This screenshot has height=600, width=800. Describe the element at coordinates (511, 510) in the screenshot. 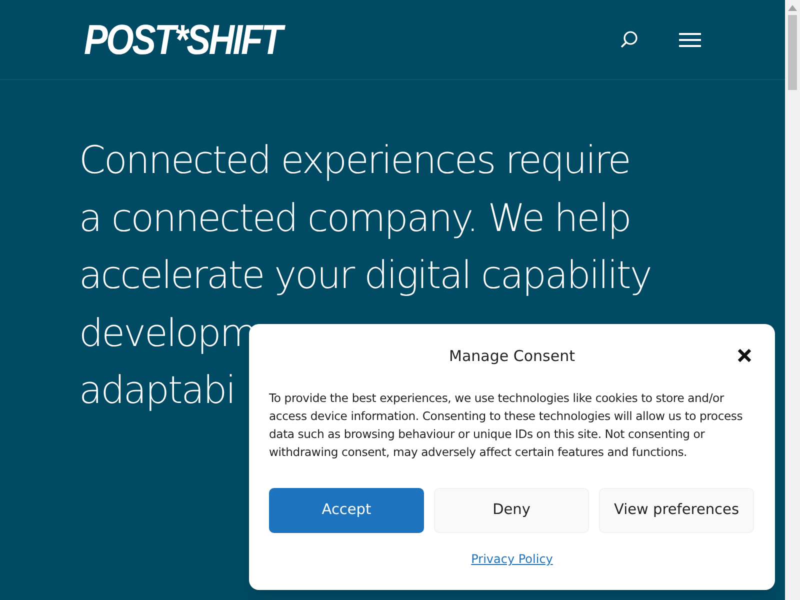

I see `consent-button: Deny` at that location.